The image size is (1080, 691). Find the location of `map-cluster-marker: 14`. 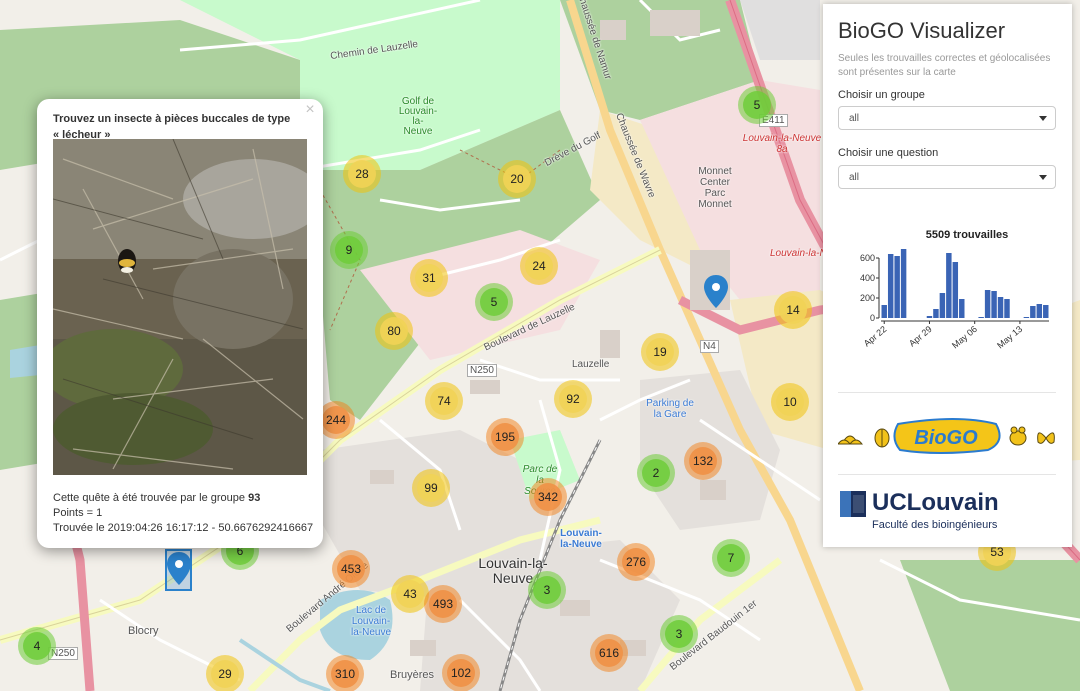

map-cluster-marker: 14 is located at coordinates (793, 310).